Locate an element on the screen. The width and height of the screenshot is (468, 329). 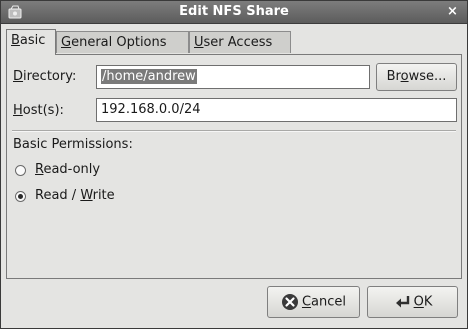
read-only-label: Read-only is located at coordinates (67, 169).